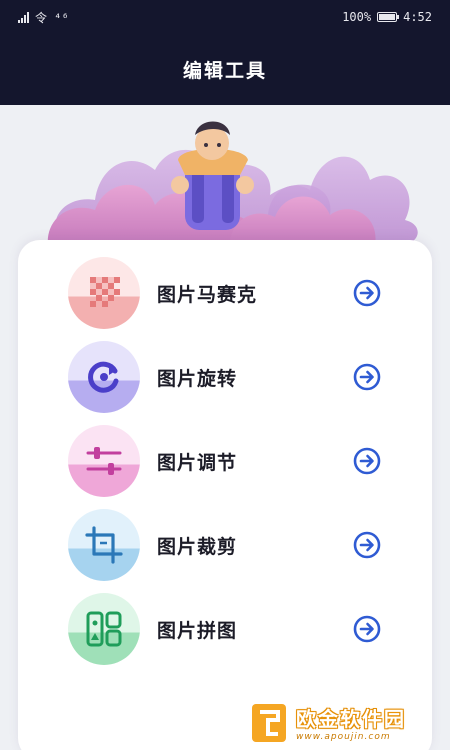  Describe the element at coordinates (23, 17) in the screenshot. I see `signal-icon` at that location.